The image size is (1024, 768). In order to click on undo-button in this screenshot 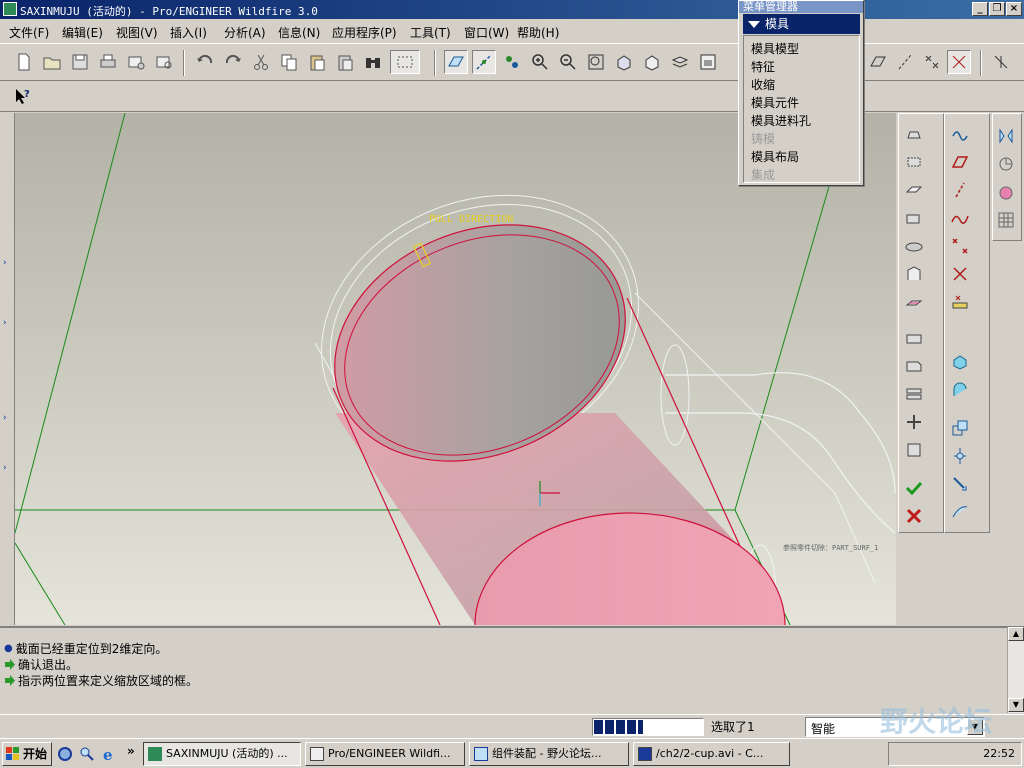, I will do `click(205, 62)`.